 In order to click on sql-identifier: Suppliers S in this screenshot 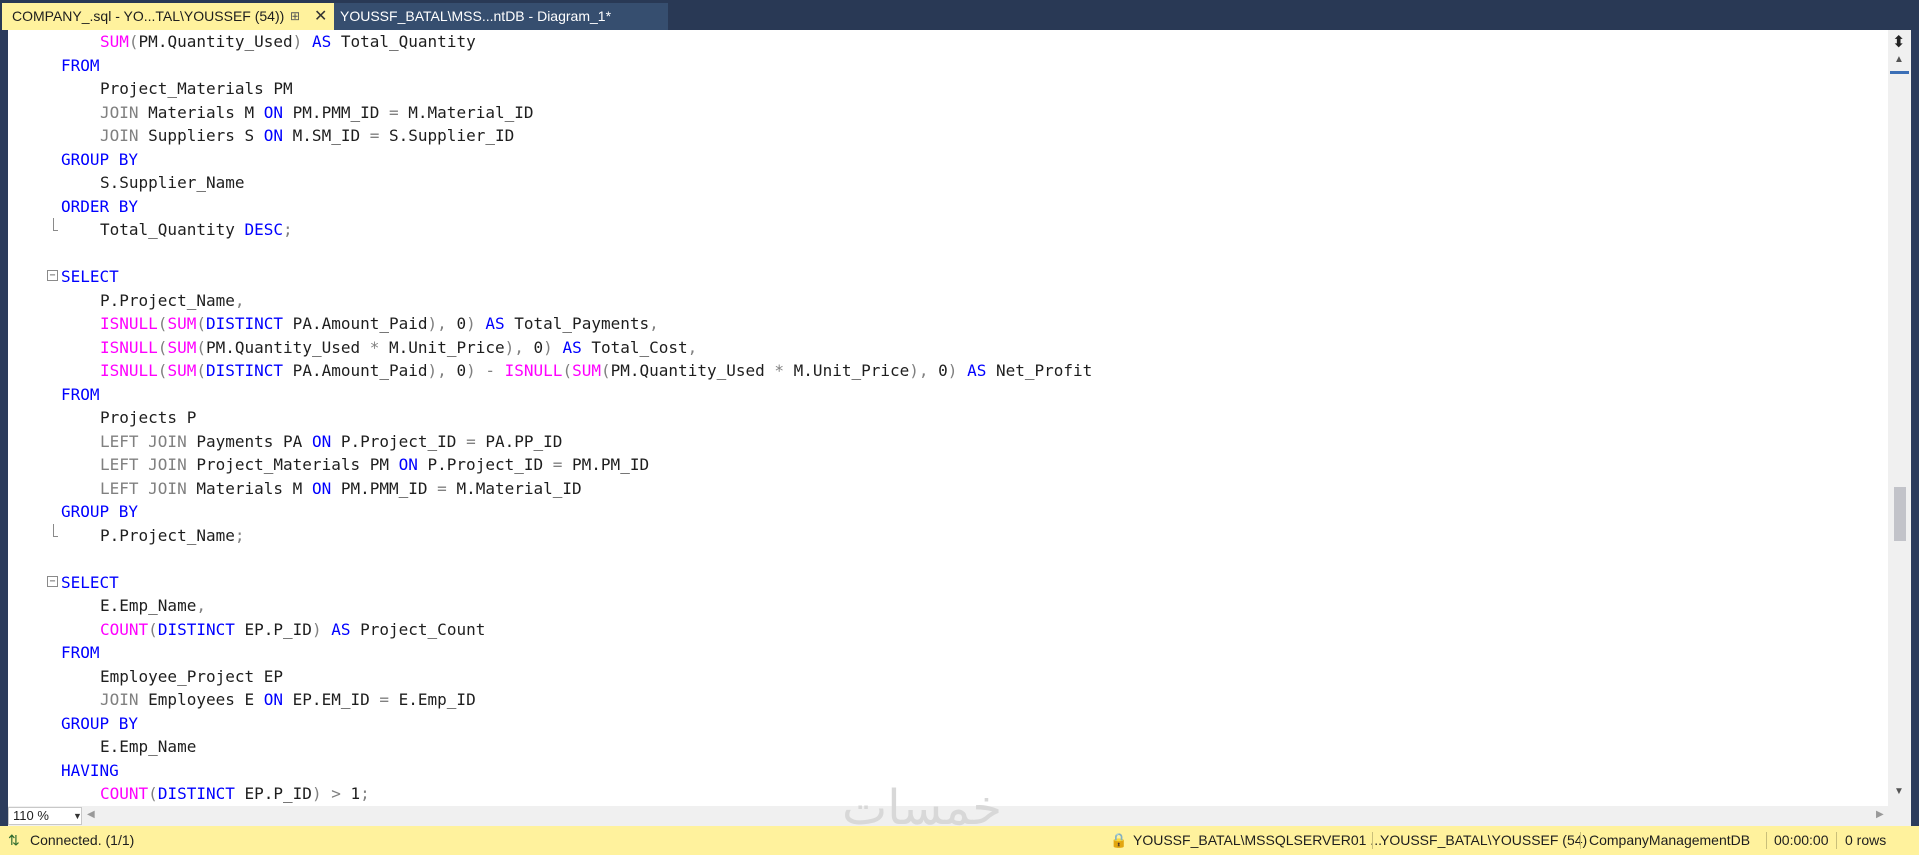, I will do `click(201, 135)`.